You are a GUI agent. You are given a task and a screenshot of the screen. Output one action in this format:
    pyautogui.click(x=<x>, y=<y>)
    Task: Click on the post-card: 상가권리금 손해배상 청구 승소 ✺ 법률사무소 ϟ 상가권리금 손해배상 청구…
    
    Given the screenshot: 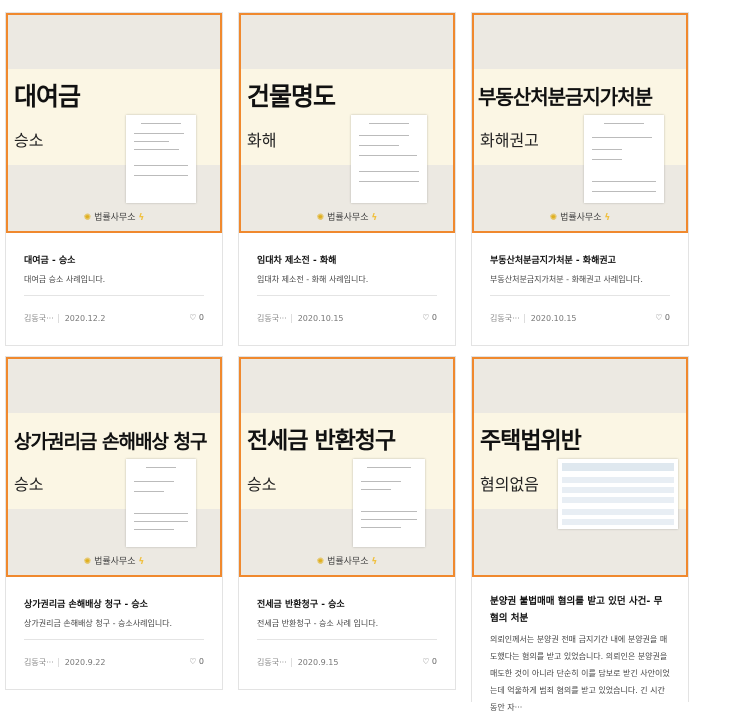 What is the action you would take?
    pyautogui.click(x=114, y=523)
    